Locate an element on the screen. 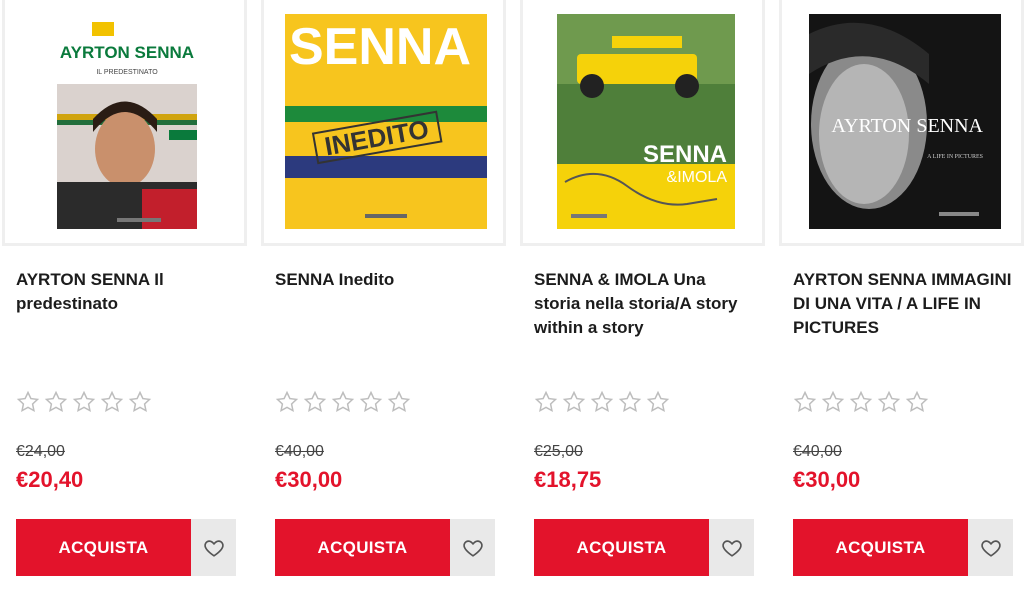  book-cover-image: AYRTON SENNA IL PREDESTINATO is located at coordinates (127, 121).